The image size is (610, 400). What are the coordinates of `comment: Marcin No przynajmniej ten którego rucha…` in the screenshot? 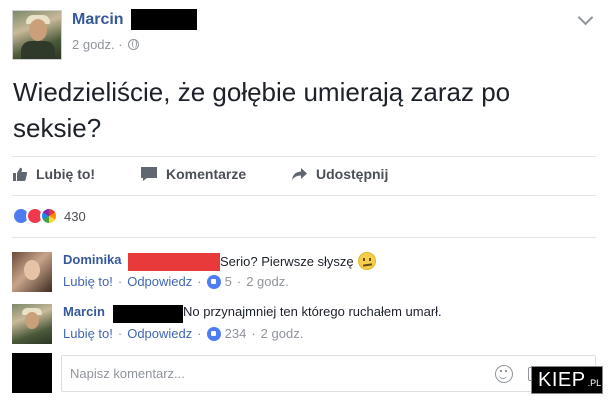 It's located at (304, 326).